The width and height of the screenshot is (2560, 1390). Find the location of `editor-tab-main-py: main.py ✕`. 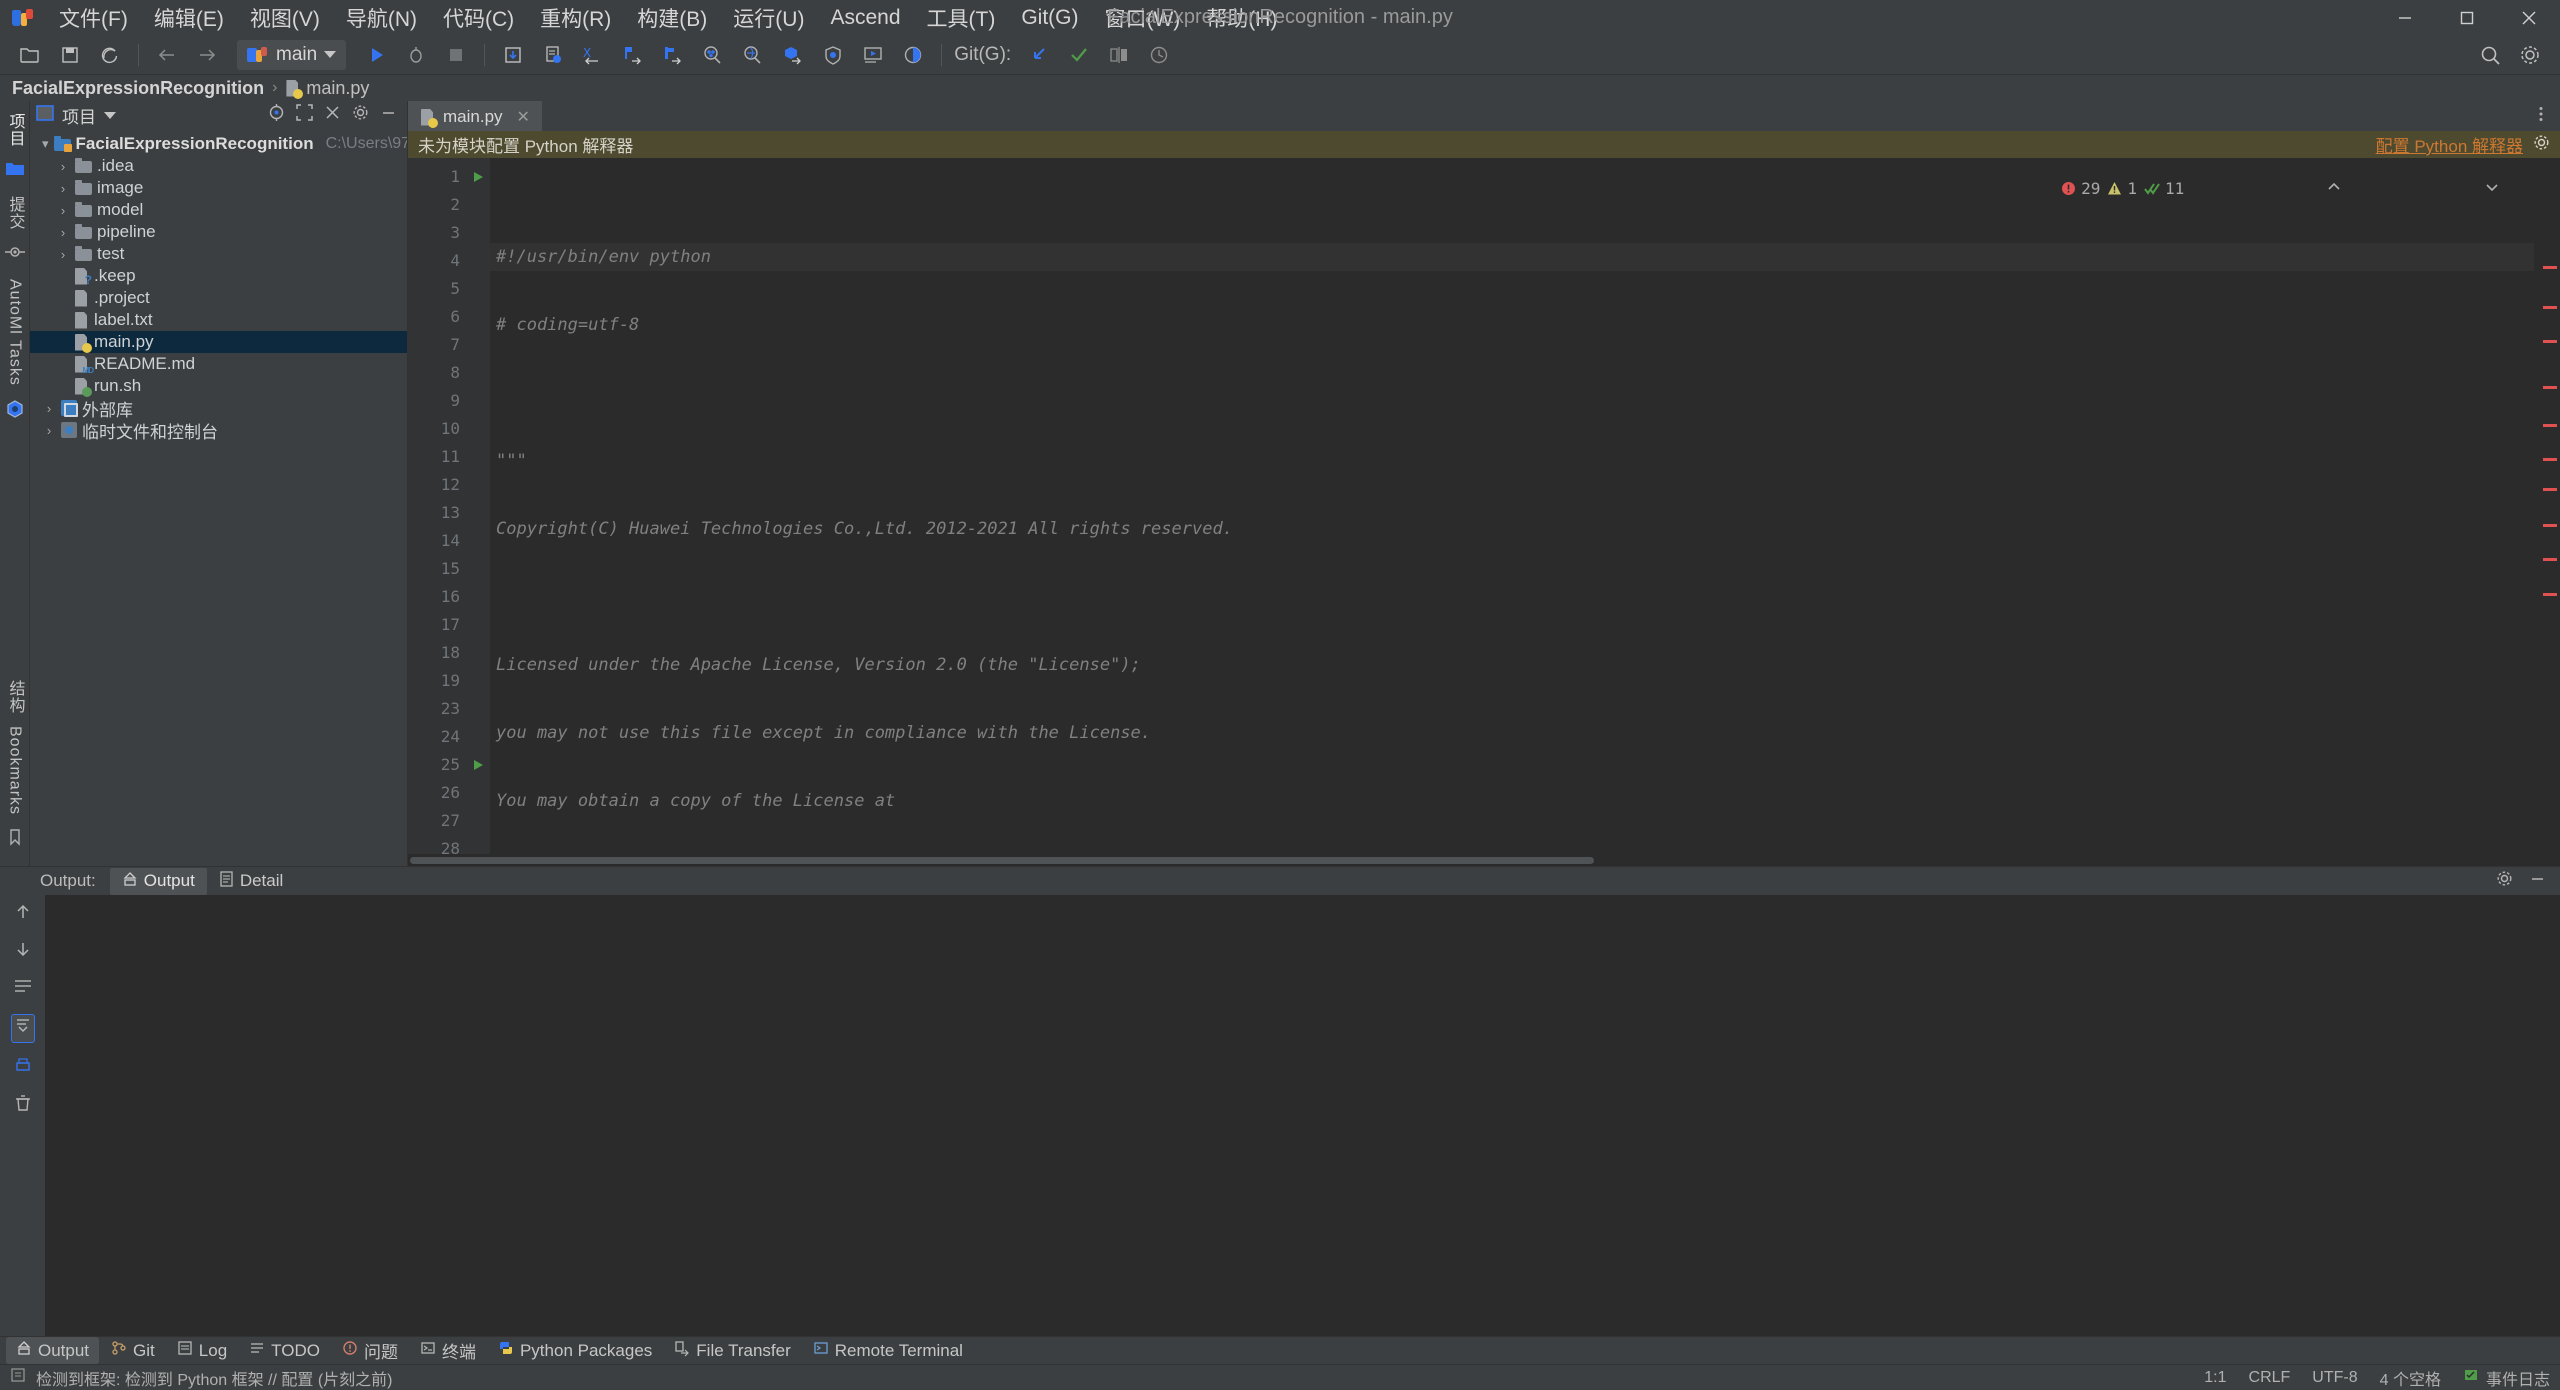

editor-tab-main-py: main.py ✕ is located at coordinates (475, 116).